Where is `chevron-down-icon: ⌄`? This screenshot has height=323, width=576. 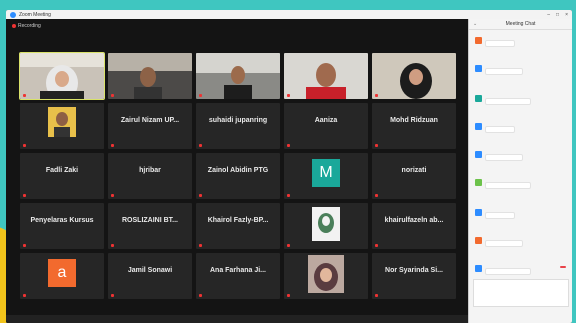
chevron-down-icon: ⌄ is located at coordinates (475, 24).